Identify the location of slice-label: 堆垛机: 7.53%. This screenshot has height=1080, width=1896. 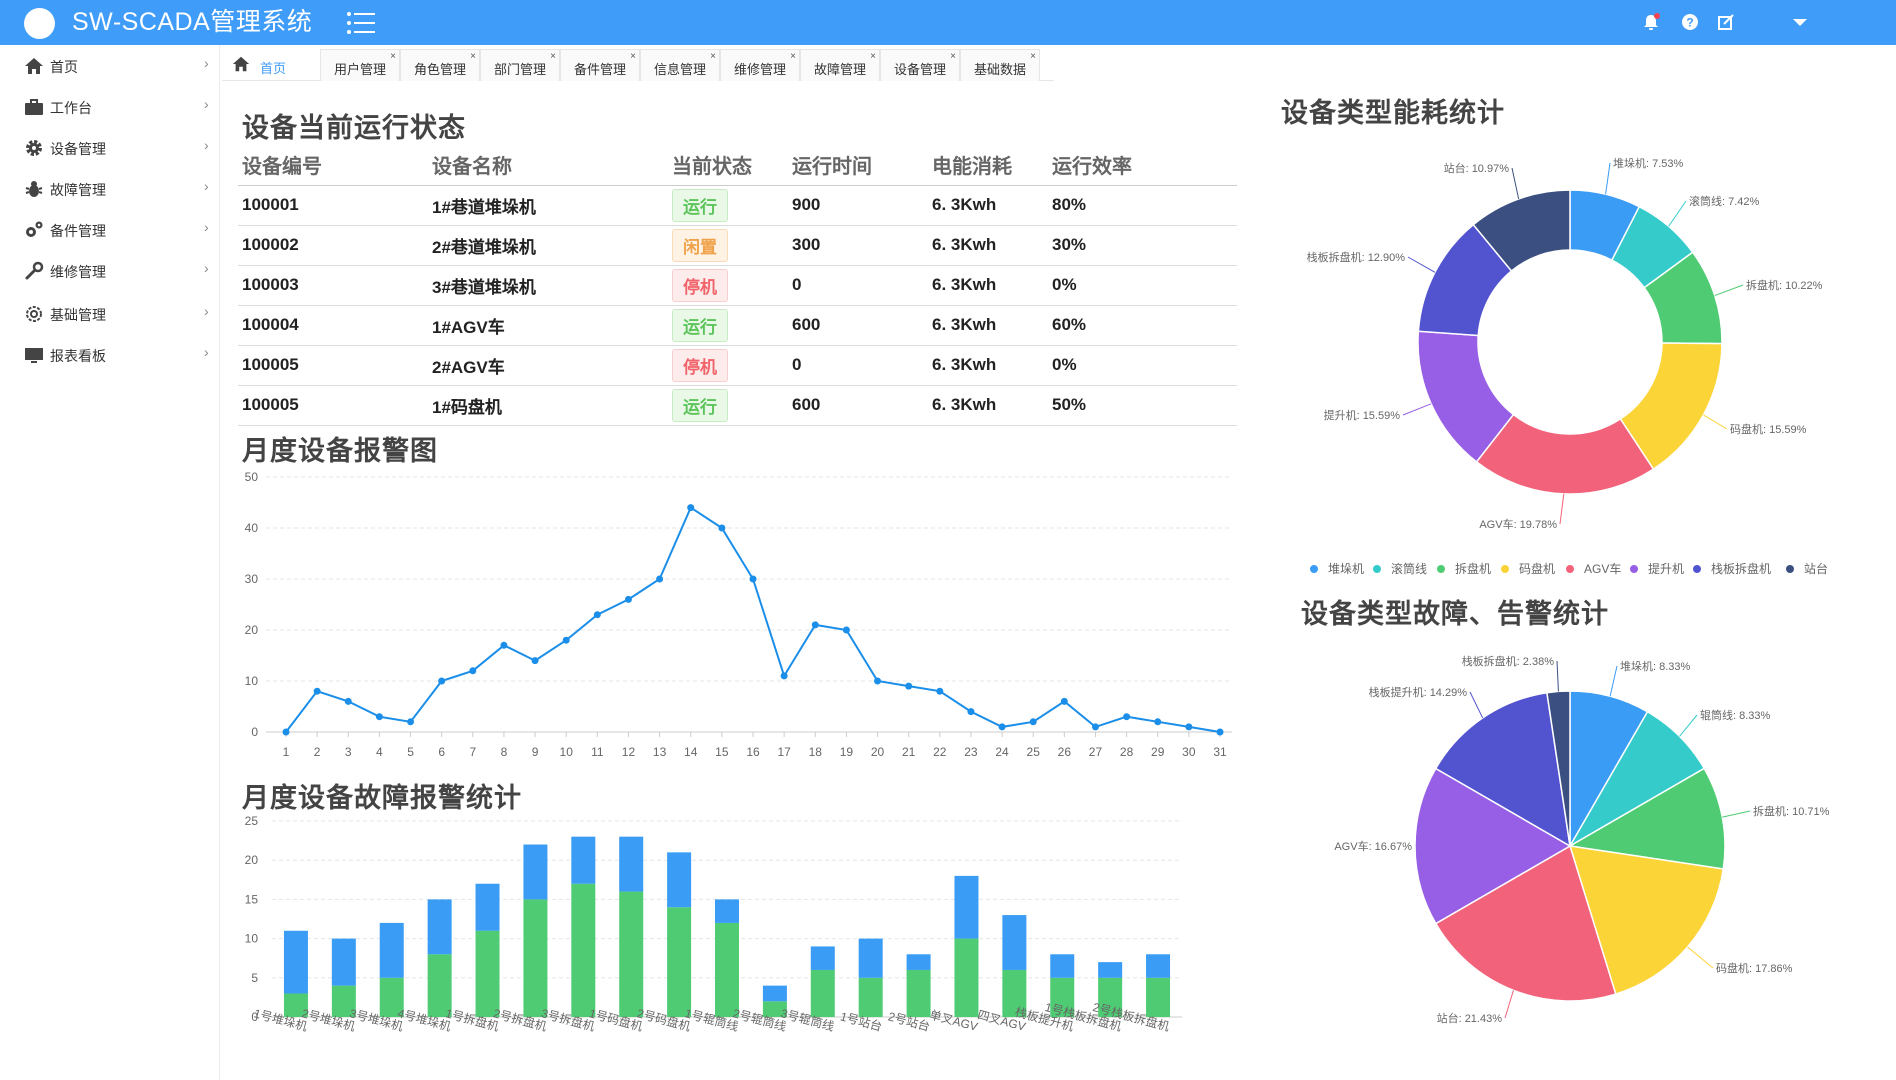
(1648, 163).